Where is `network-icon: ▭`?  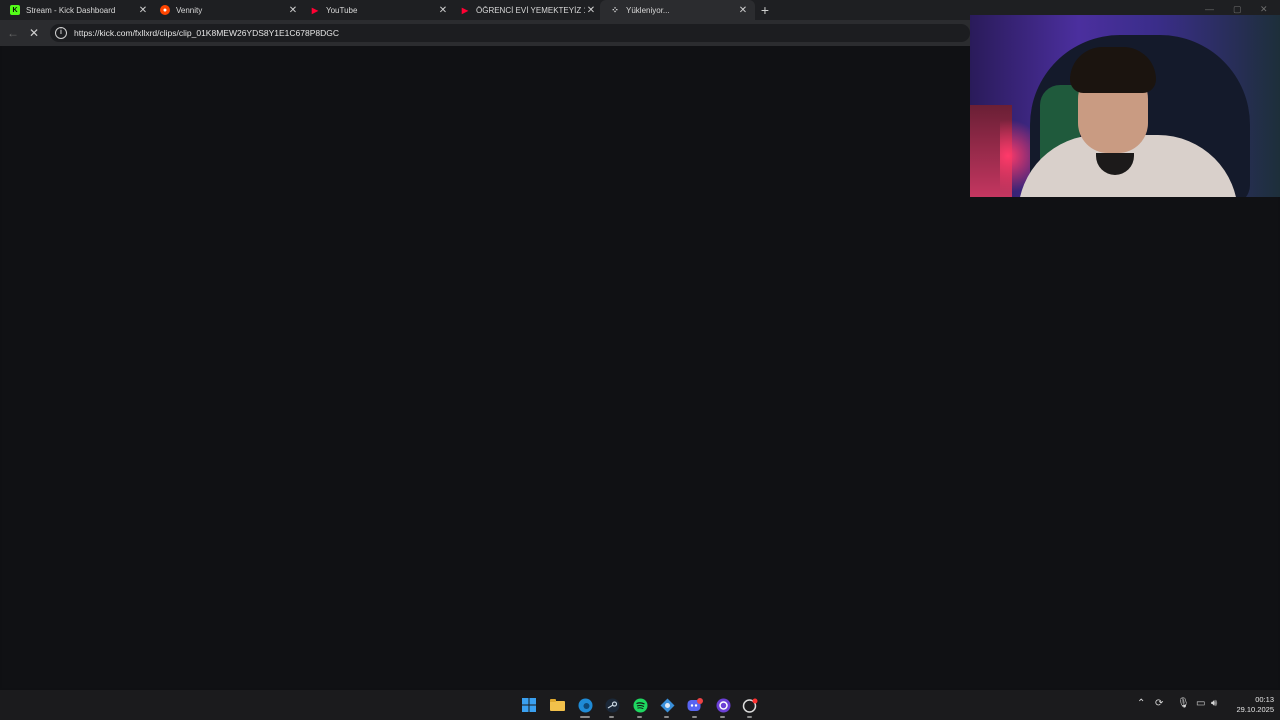 network-icon: ▭ is located at coordinates (1200, 703).